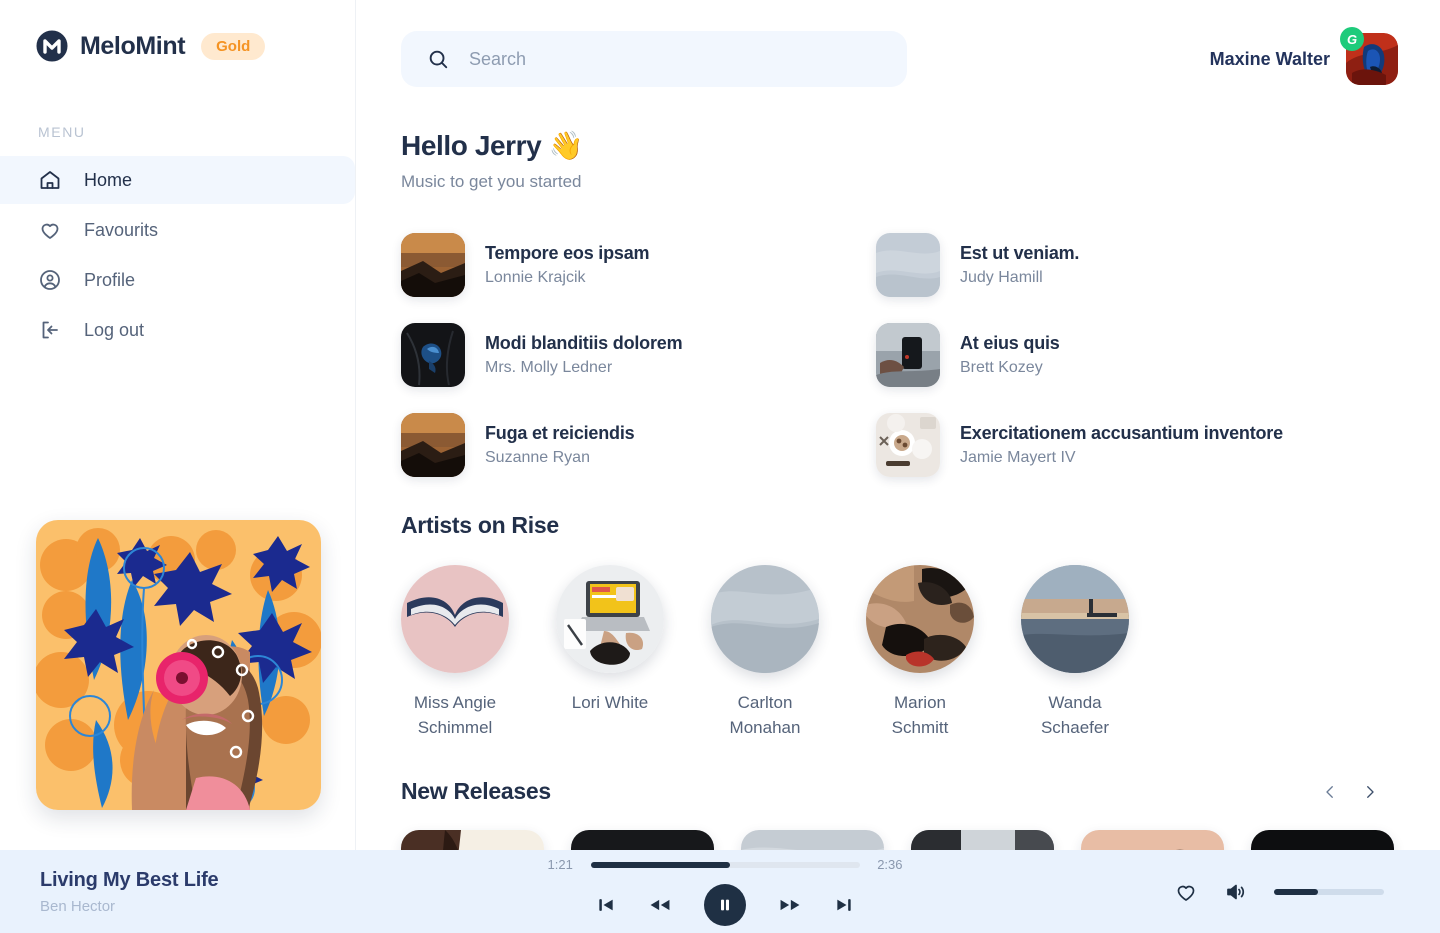 Image resolution: width=1440 pixels, height=933 pixels. What do you see at coordinates (610, 619) in the screenshot?
I see `laptop-desk-icon` at bounding box center [610, 619].